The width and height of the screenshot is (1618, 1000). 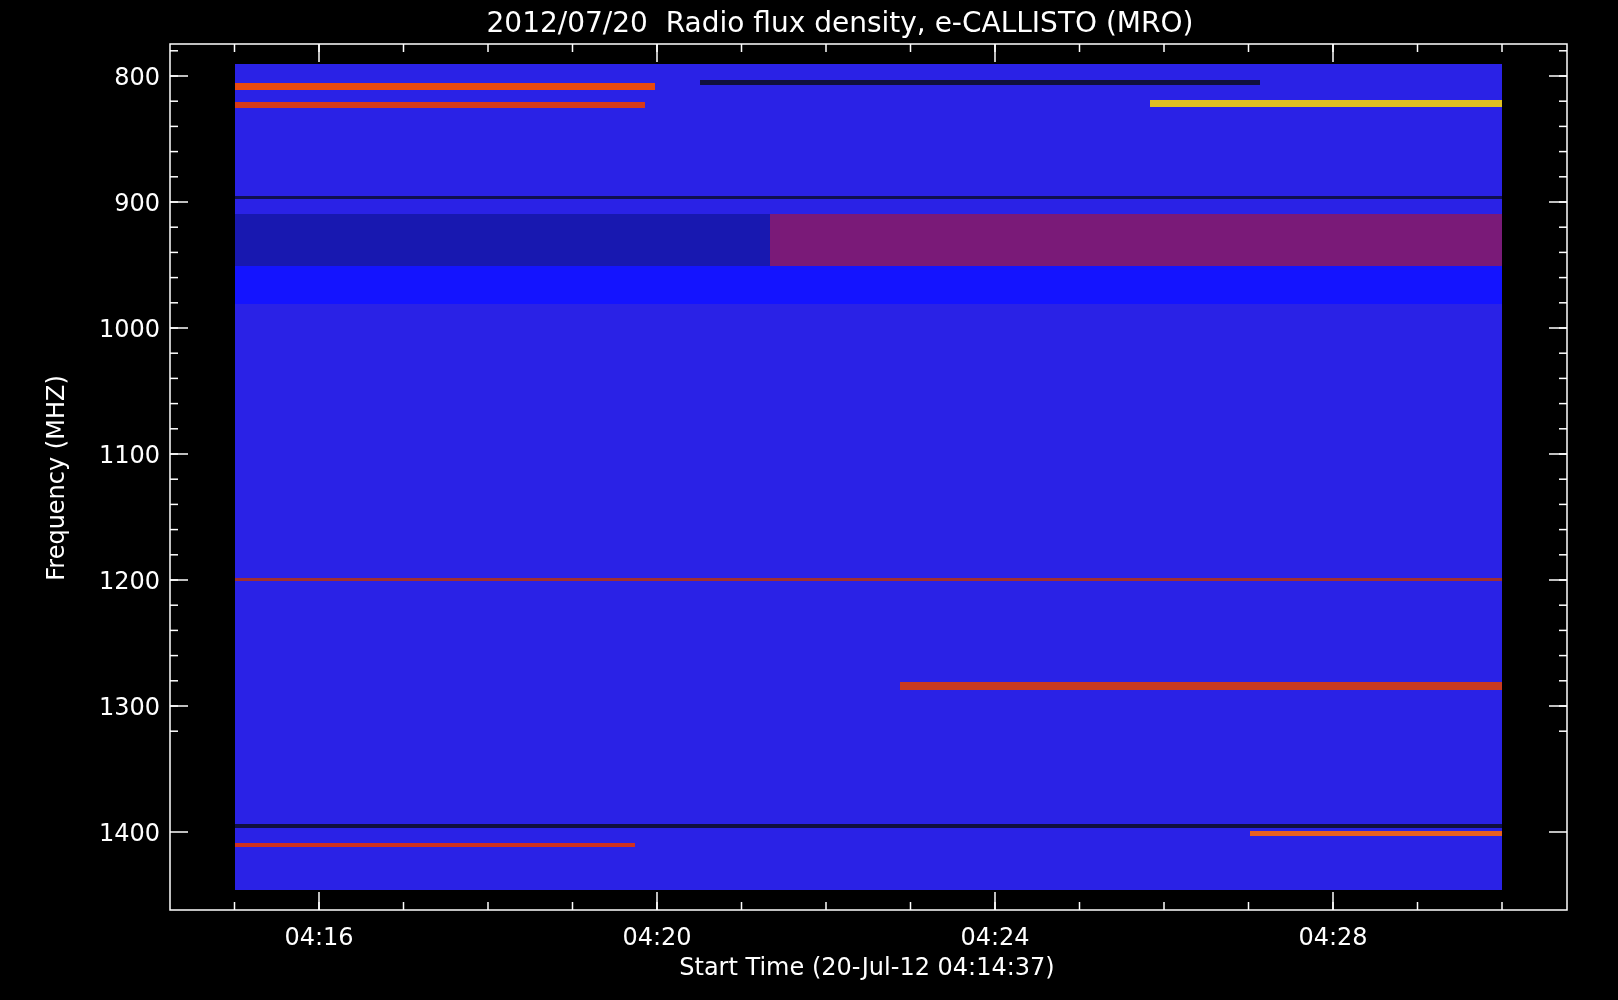 I want to click on x-tick-label: 04:24, so click(x=995, y=937).